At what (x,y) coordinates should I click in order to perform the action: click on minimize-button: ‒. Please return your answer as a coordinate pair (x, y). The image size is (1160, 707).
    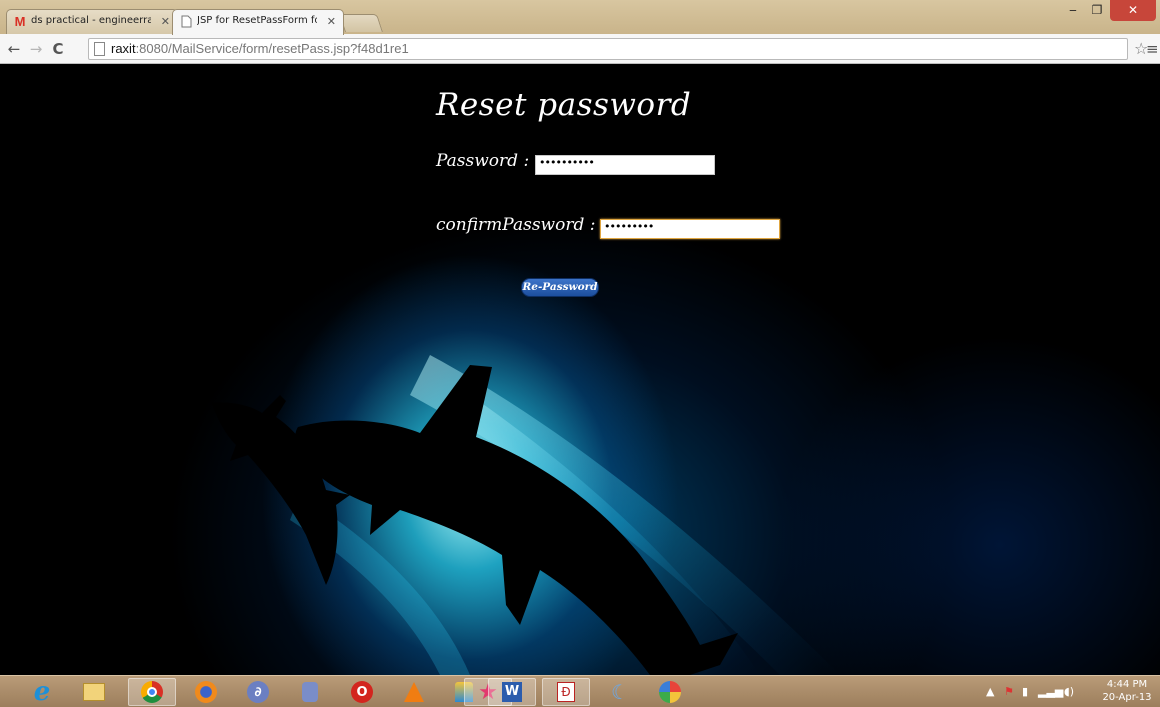
    Looking at the image, I should click on (1073, 10).